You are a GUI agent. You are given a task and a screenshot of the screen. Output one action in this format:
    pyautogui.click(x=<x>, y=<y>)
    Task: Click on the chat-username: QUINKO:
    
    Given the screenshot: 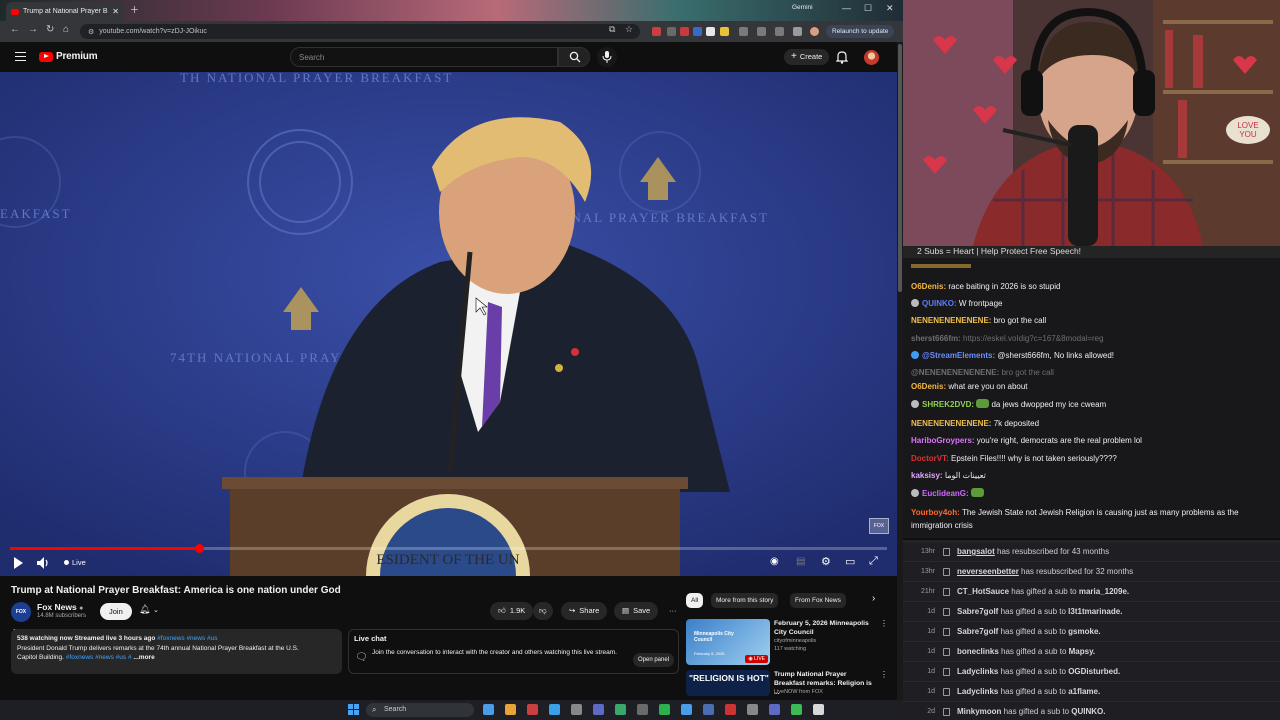 What is the action you would take?
    pyautogui.click(x=940, y=303)
    